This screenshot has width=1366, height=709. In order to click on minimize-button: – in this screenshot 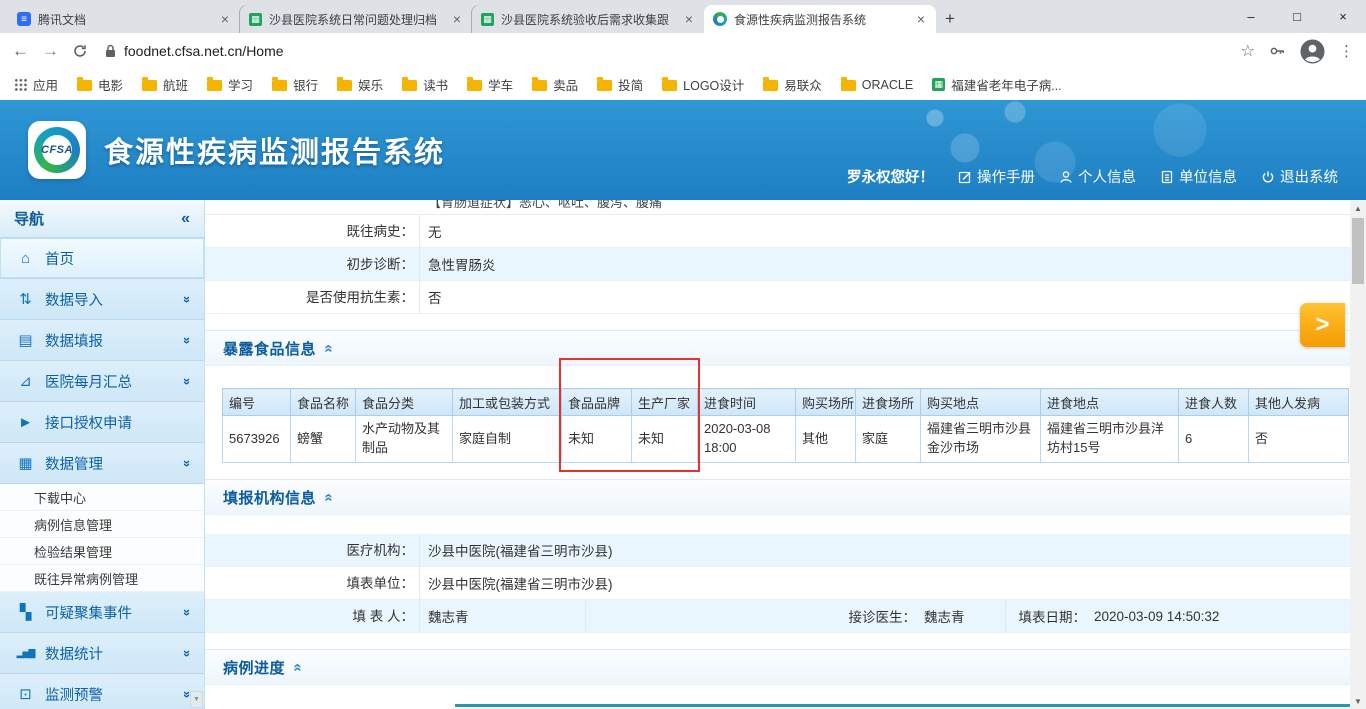, I will do `click(1251, 16)`.